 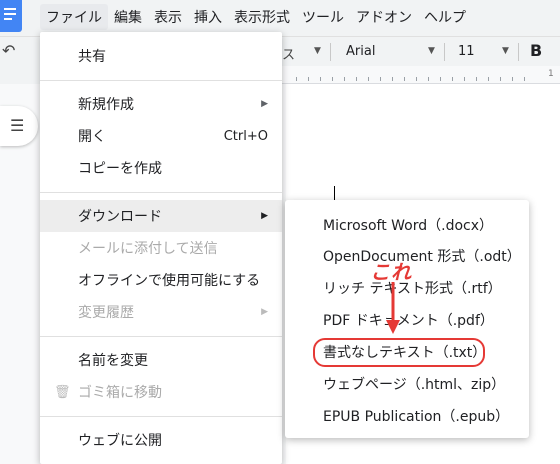 I want to click on download-odt: OpenDocument 形式（.odt）, so click(x=422, y=256).